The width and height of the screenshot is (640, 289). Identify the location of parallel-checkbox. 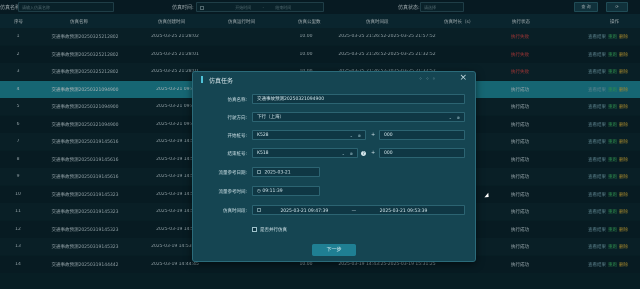
(254, 229).